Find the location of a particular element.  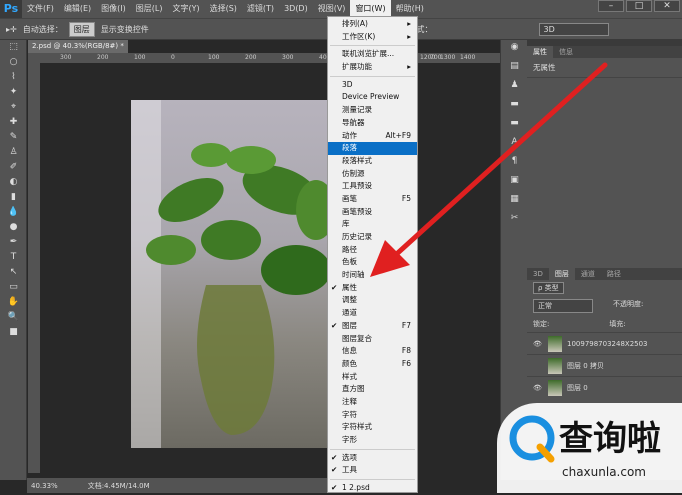

menu-4: 文字(Y) is located at coordinates (185, 9).